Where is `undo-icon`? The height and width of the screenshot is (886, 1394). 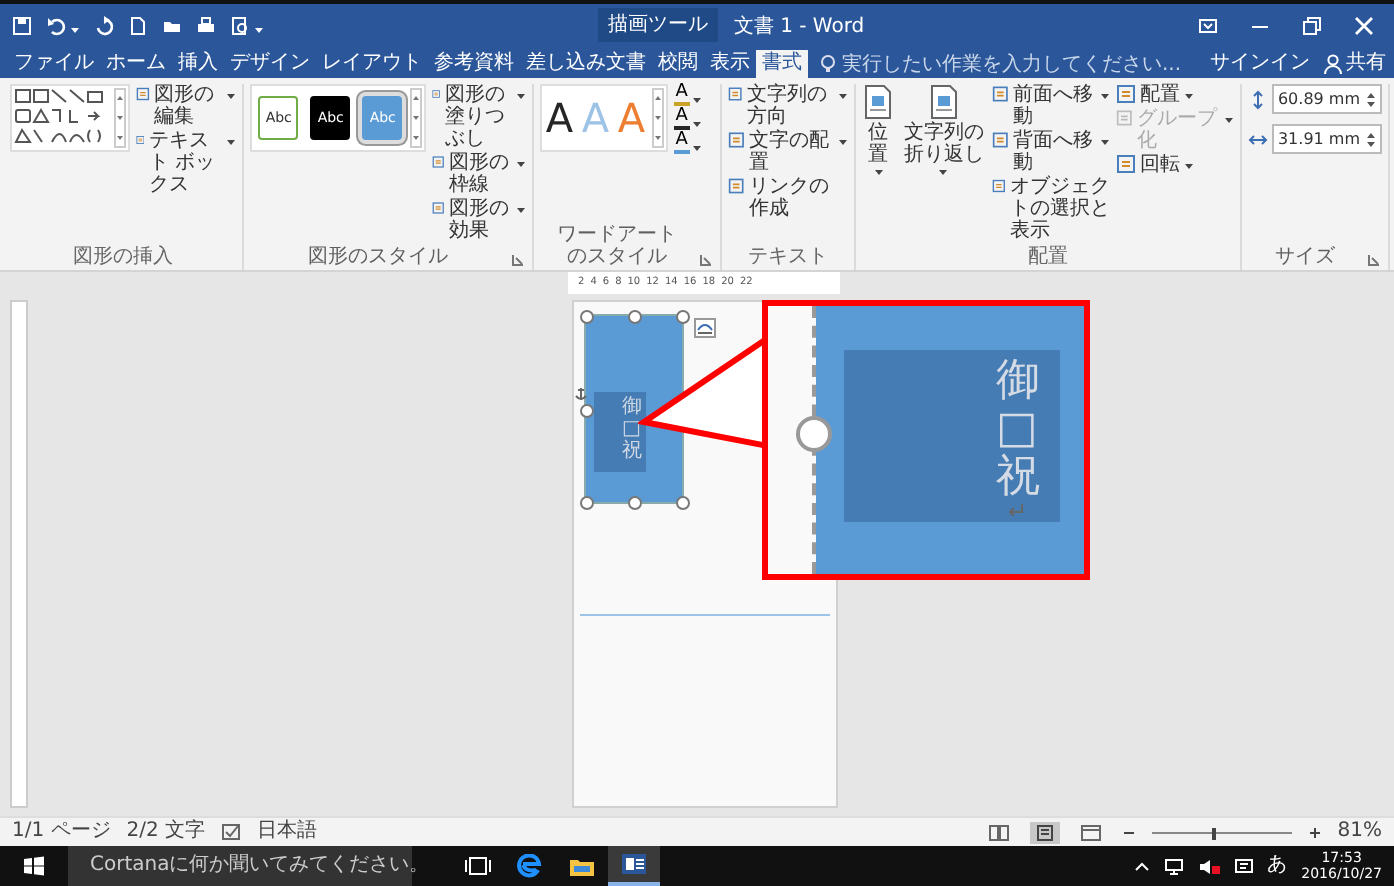
undo-icon is located at coordinates (56, 25).